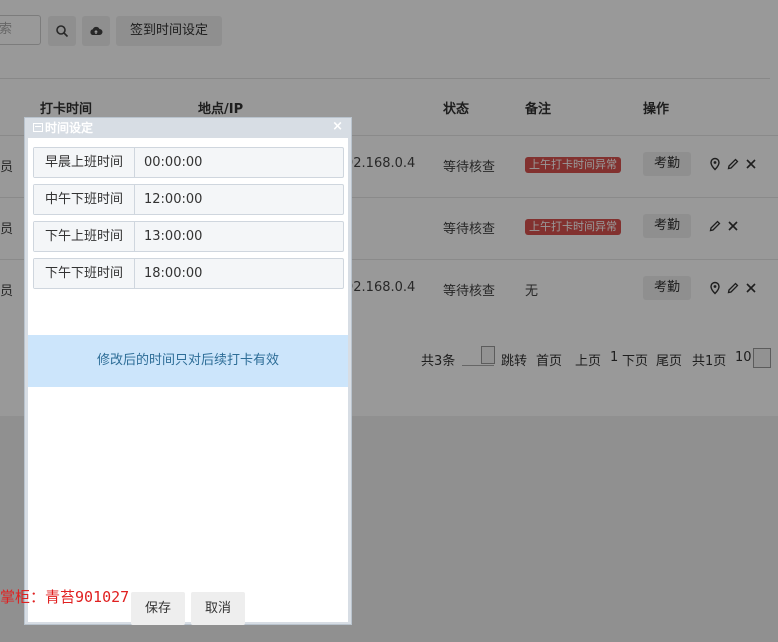 Image resolution: width=778 pixels, height=642 pixels. I want to click on noon-end-input: 12:00:00, so click(239, 199).